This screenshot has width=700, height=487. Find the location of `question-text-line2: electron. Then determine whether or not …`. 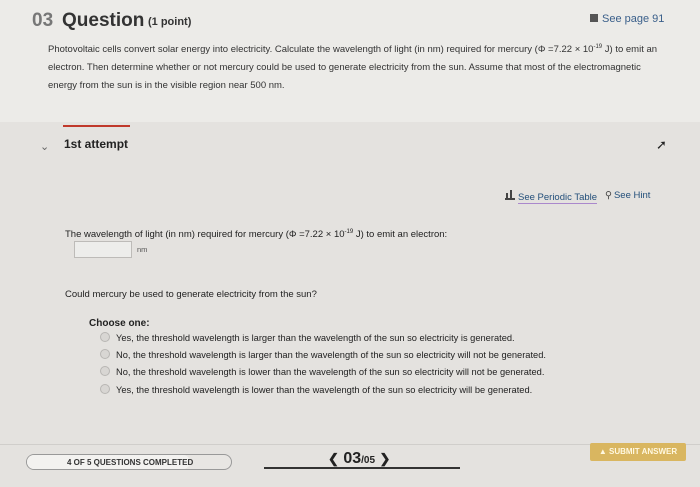

question-text-line2: electron. Then determine whether or not … is located at coordinates (344, 68).